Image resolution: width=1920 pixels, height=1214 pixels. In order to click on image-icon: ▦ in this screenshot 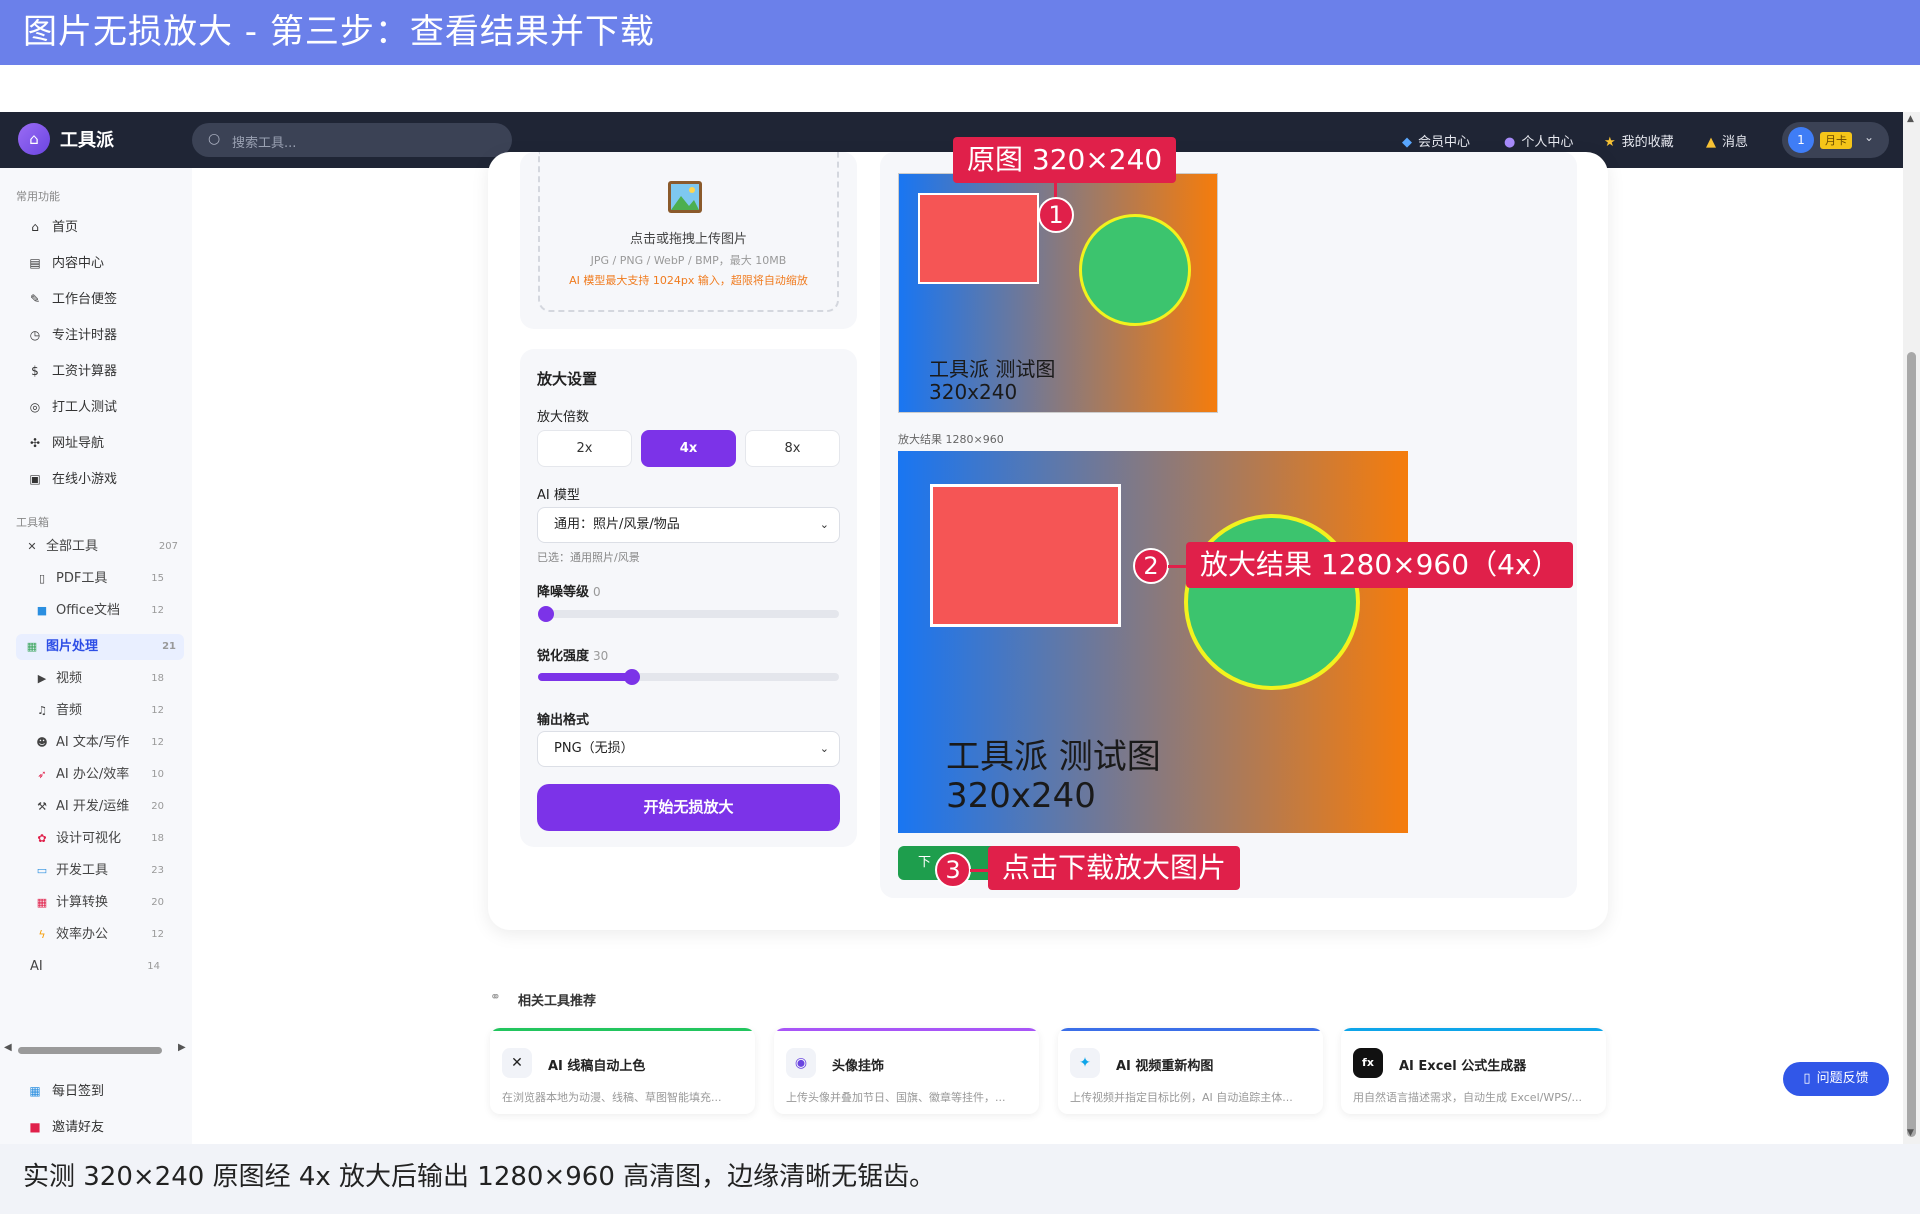, I will do `click(32, 646)`.